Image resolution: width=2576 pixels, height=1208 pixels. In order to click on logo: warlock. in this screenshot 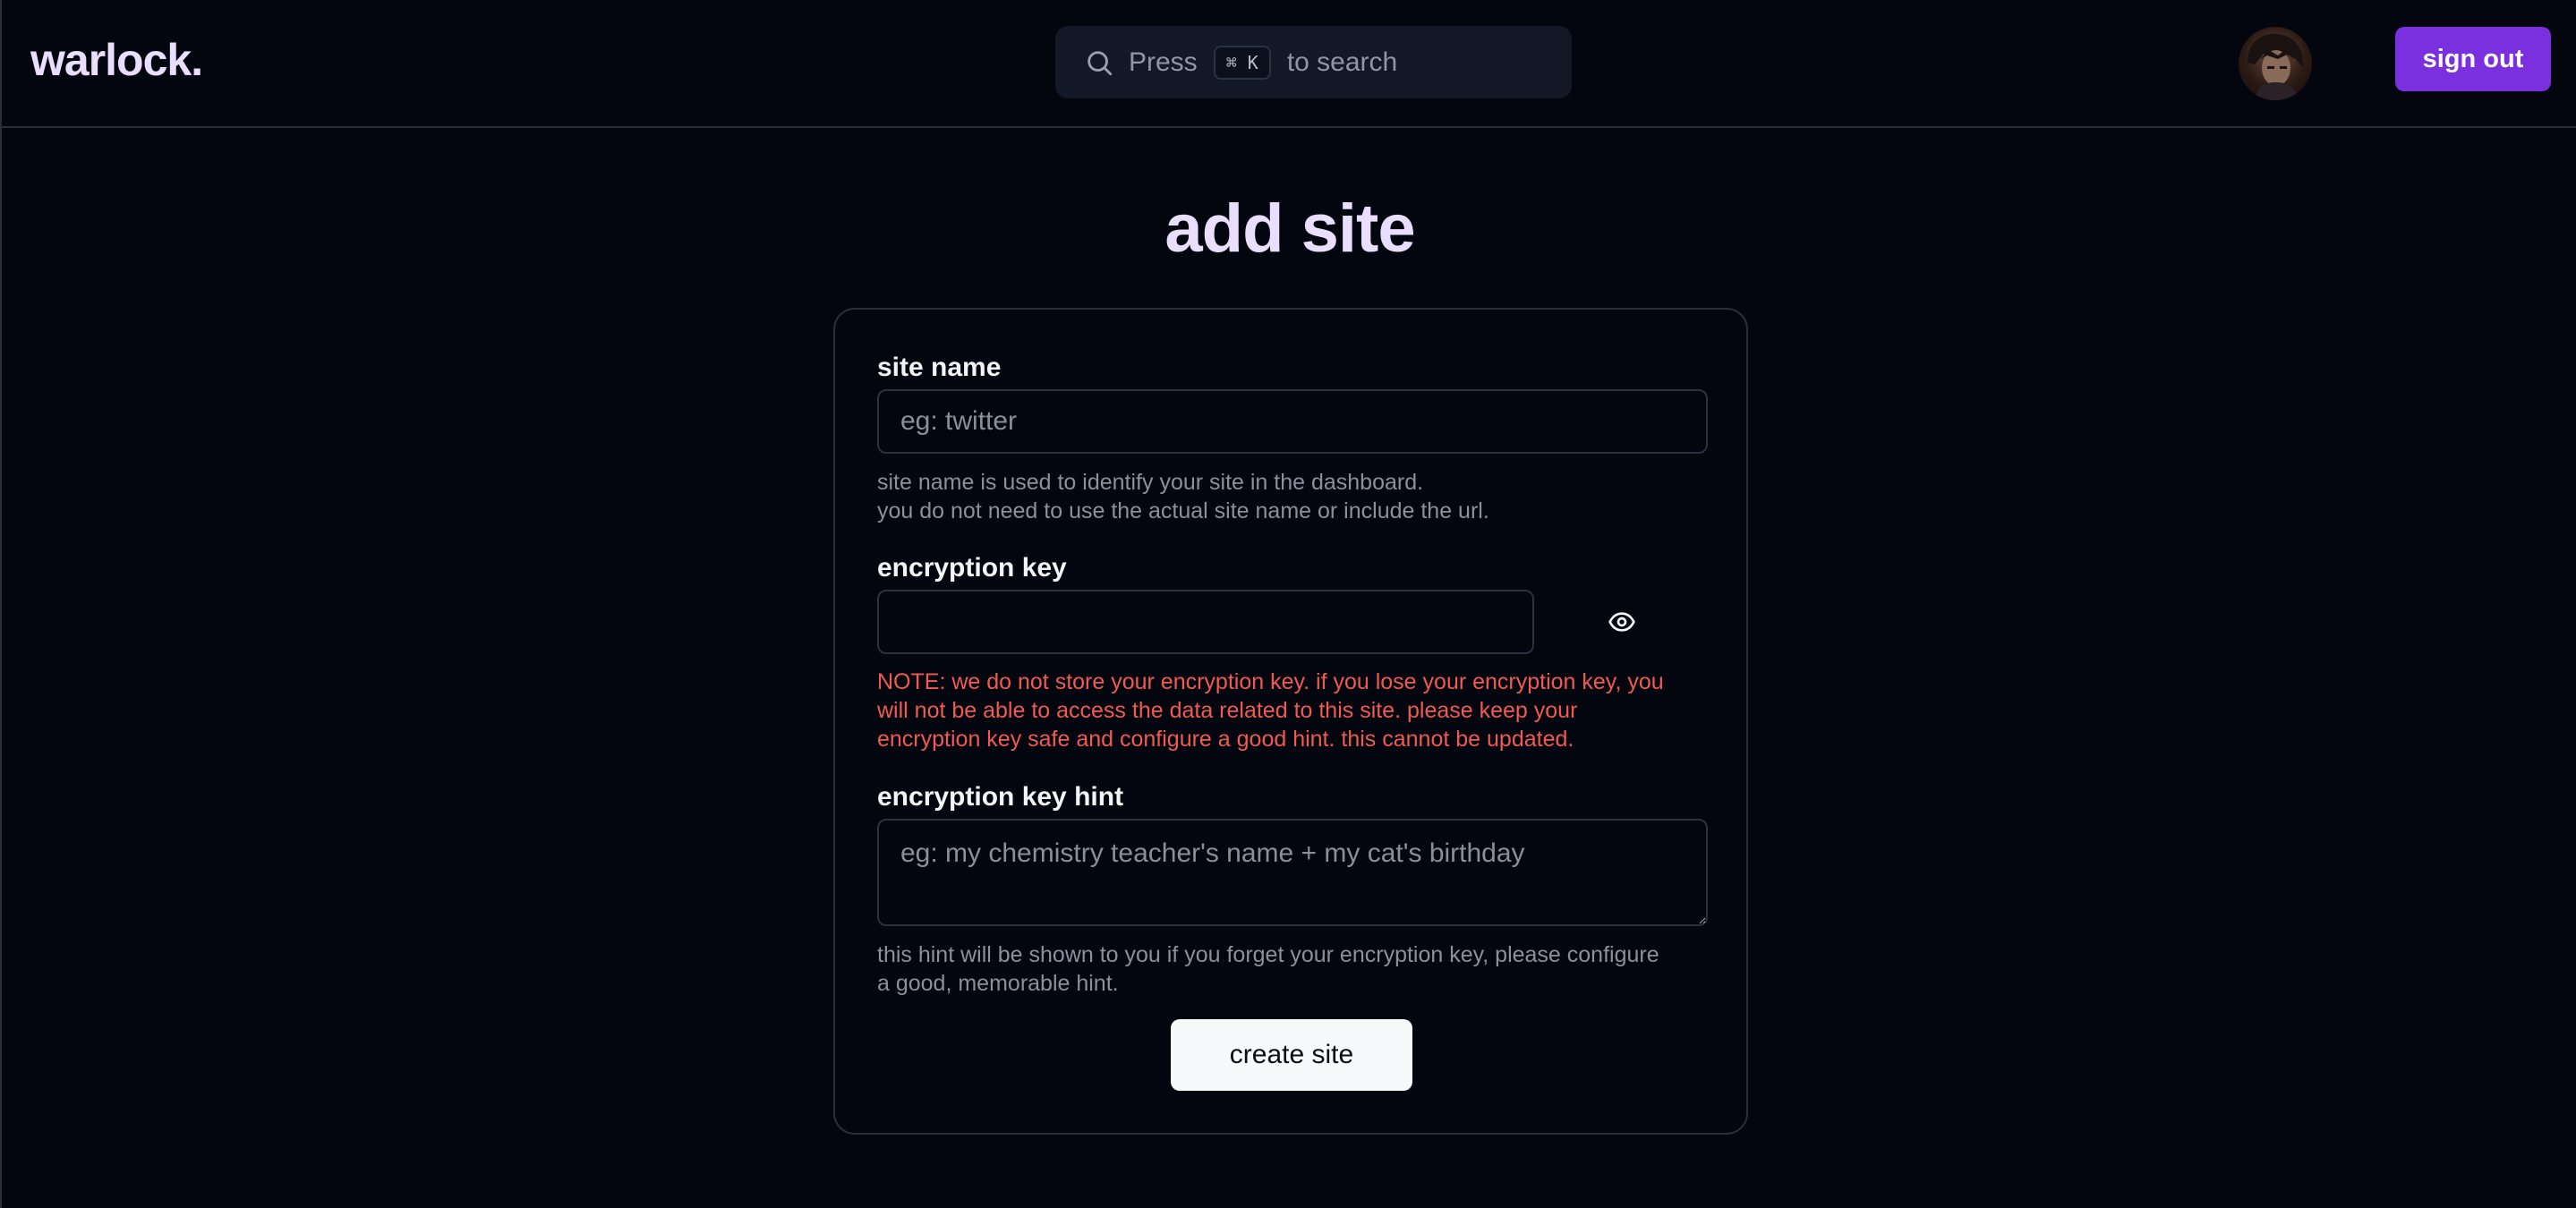, I will do `click(116, 60)`.